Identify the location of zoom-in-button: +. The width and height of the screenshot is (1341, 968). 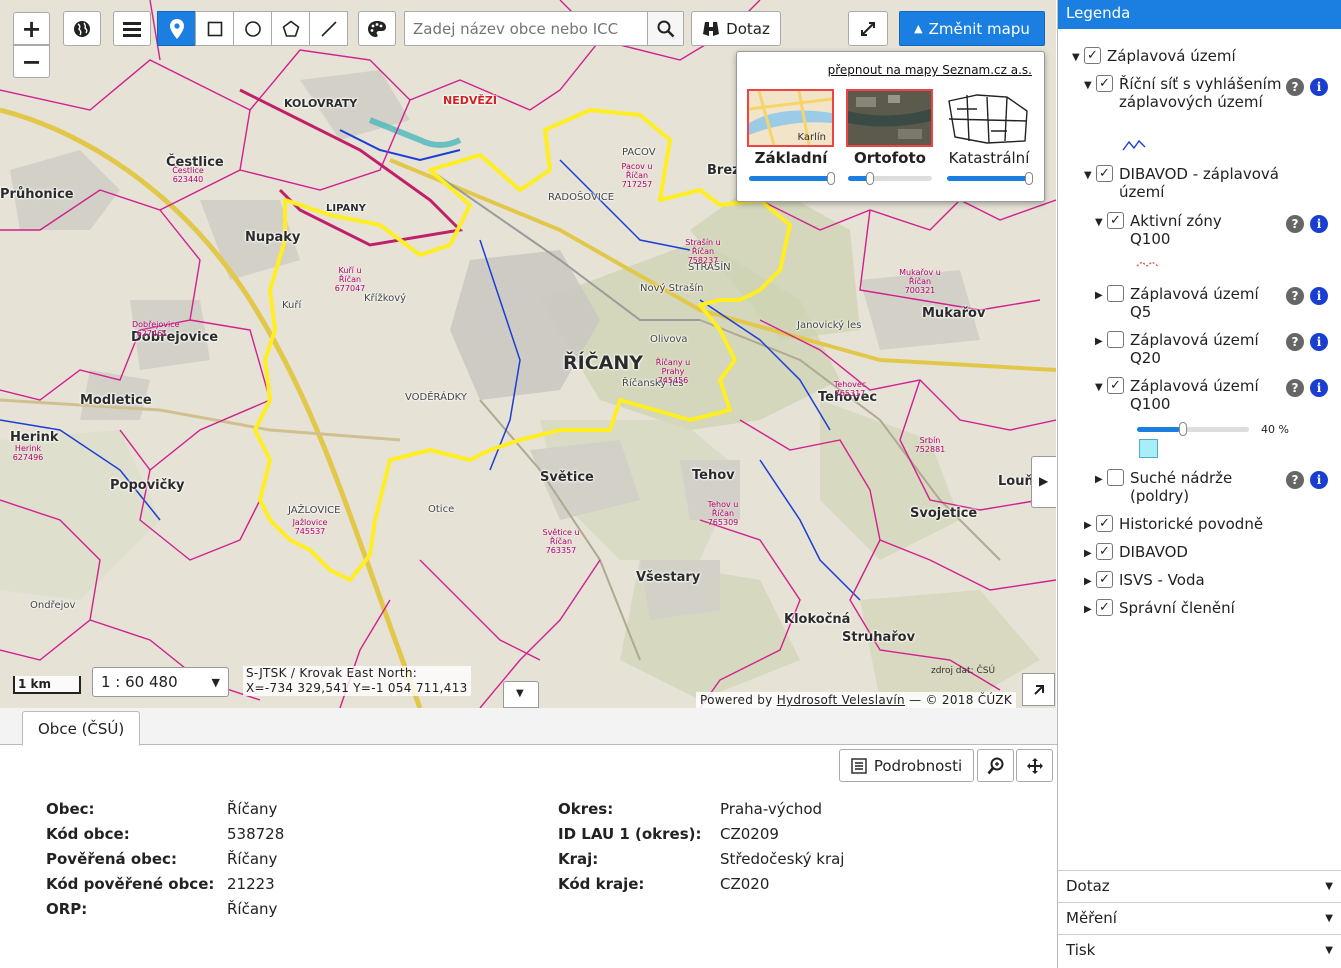
(31, 28).